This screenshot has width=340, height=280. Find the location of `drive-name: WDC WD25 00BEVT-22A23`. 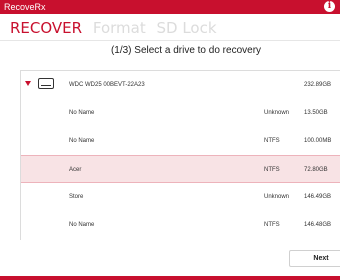

drive-name: WDC WD25 00BEVT-22A23 is located at coordinates (107, 85).